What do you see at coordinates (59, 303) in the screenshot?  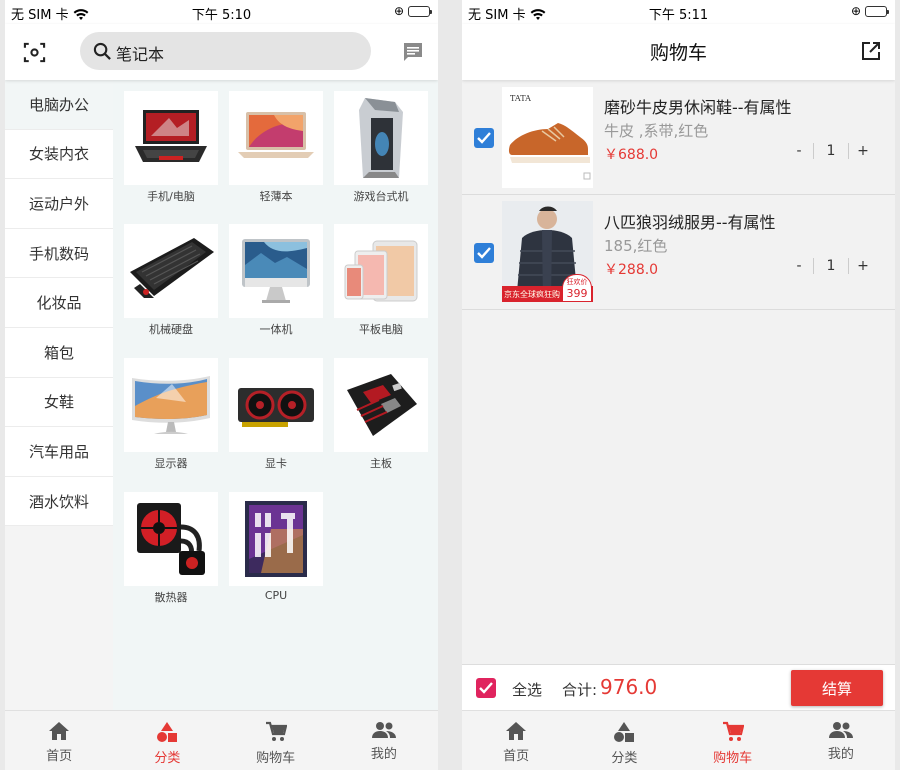 I see `category-item-cosmetics: 化妆品` at bounding box center [59, 303].